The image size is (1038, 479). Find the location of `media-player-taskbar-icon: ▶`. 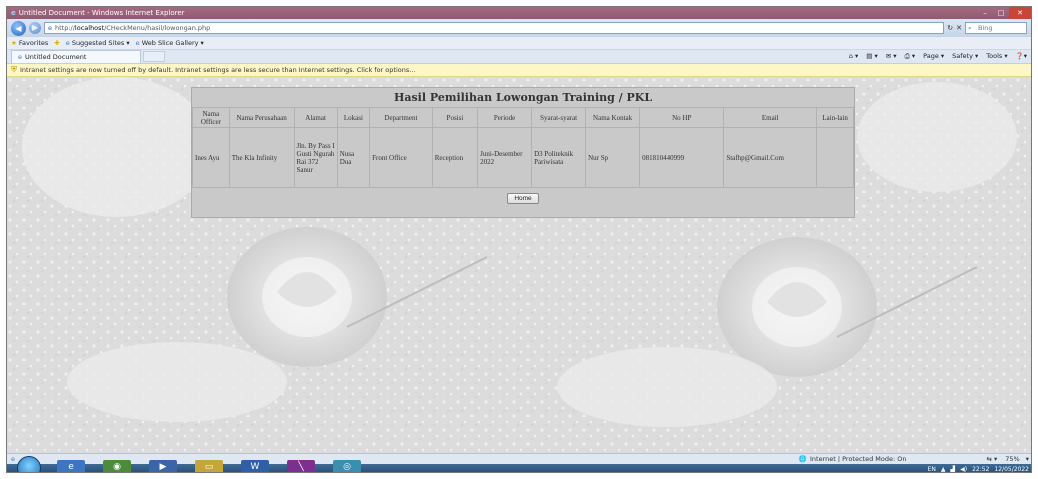

media-player-taskbar-icon: ▶ is located at coordinates (163, 466).